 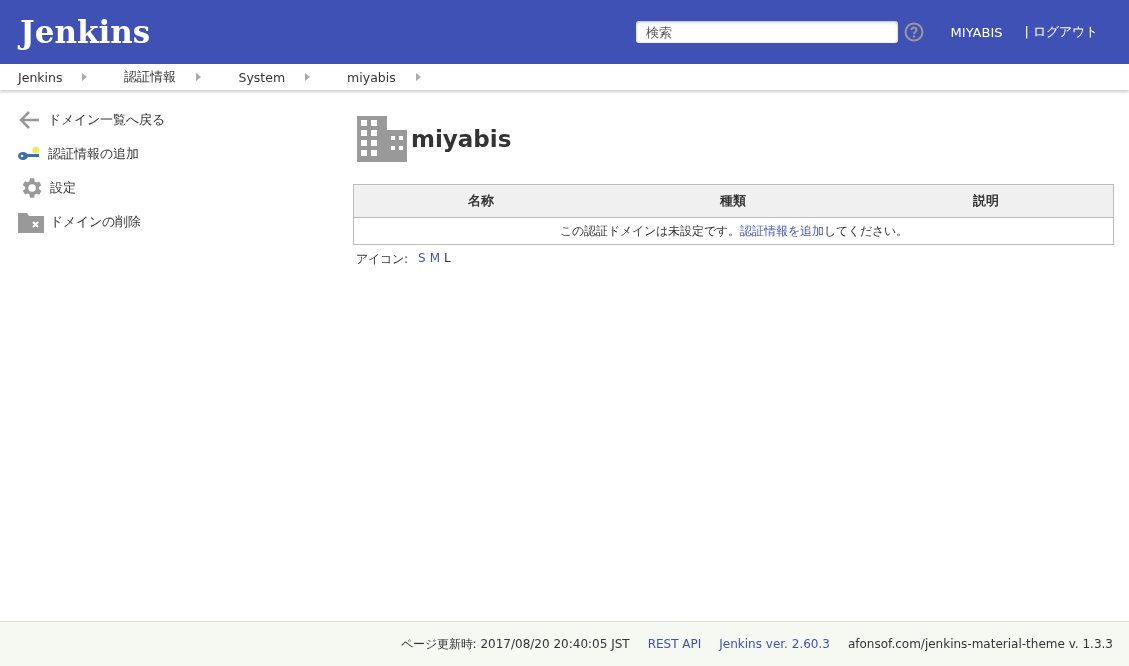 What do you see at coordinates (461, 139) in the screenshot?
I see `page-title: miyabis` at bounding box center [461, 139].